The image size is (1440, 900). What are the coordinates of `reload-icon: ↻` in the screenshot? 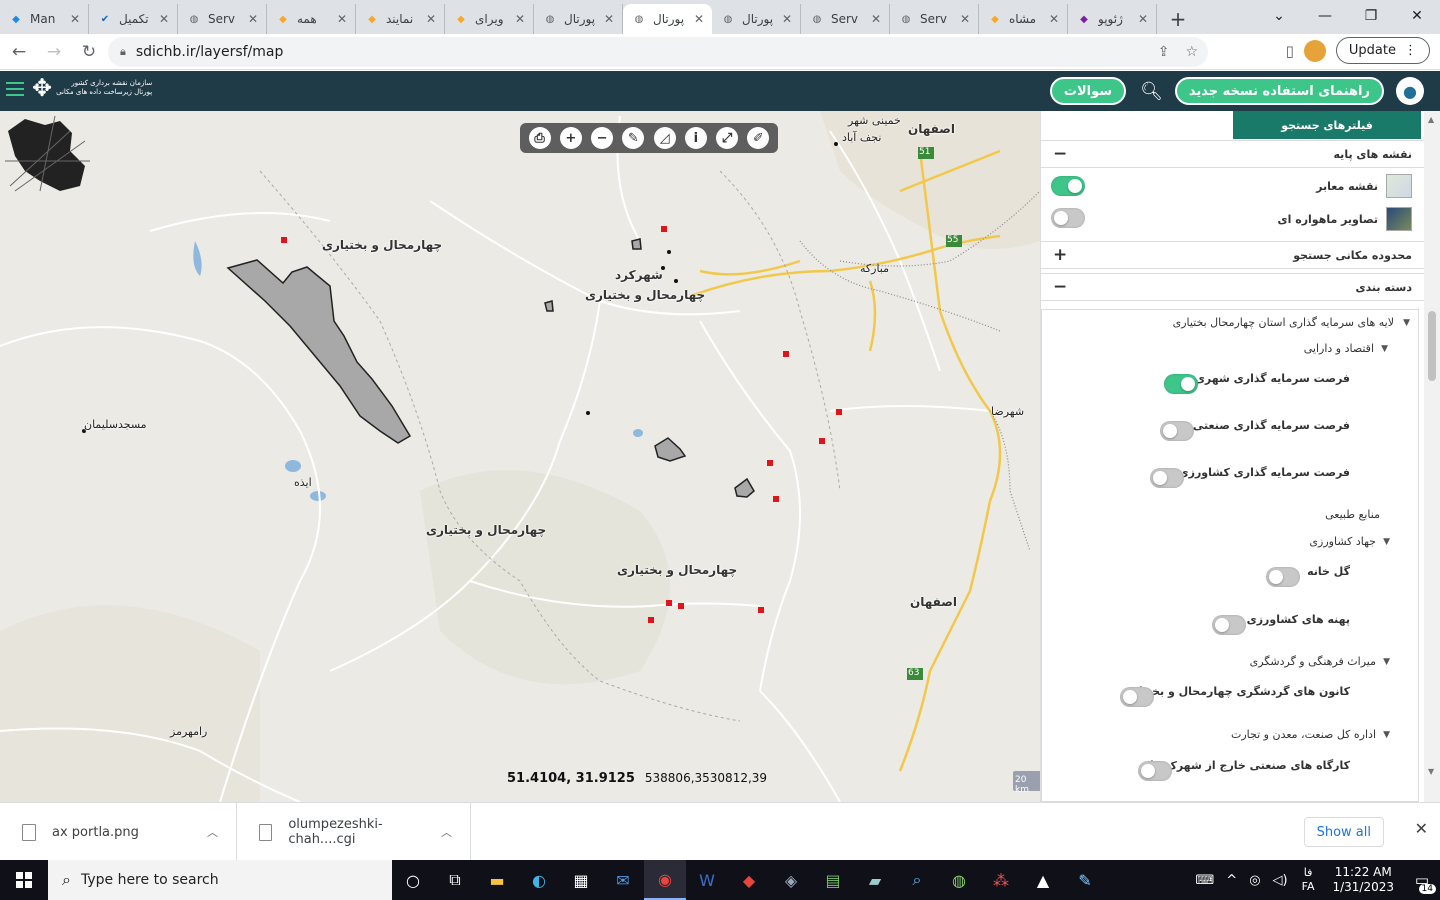 It's located at (89, 52).